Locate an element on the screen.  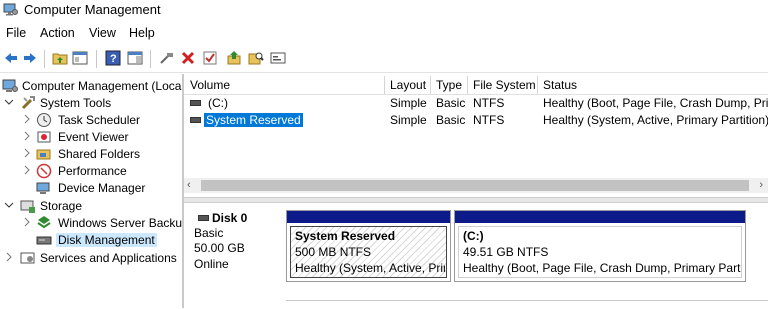
scrollbar-thumb is located at coordinates (475, 185).